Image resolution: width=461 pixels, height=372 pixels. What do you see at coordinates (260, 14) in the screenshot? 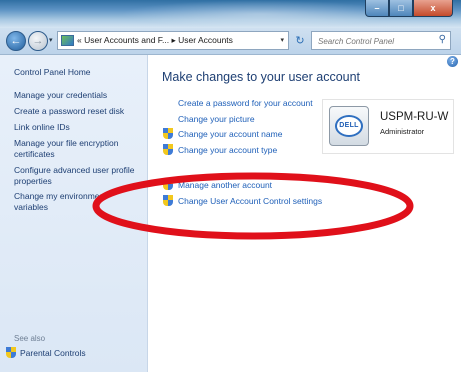
I see `title-bar-glow` at bounding box center [260, 14].